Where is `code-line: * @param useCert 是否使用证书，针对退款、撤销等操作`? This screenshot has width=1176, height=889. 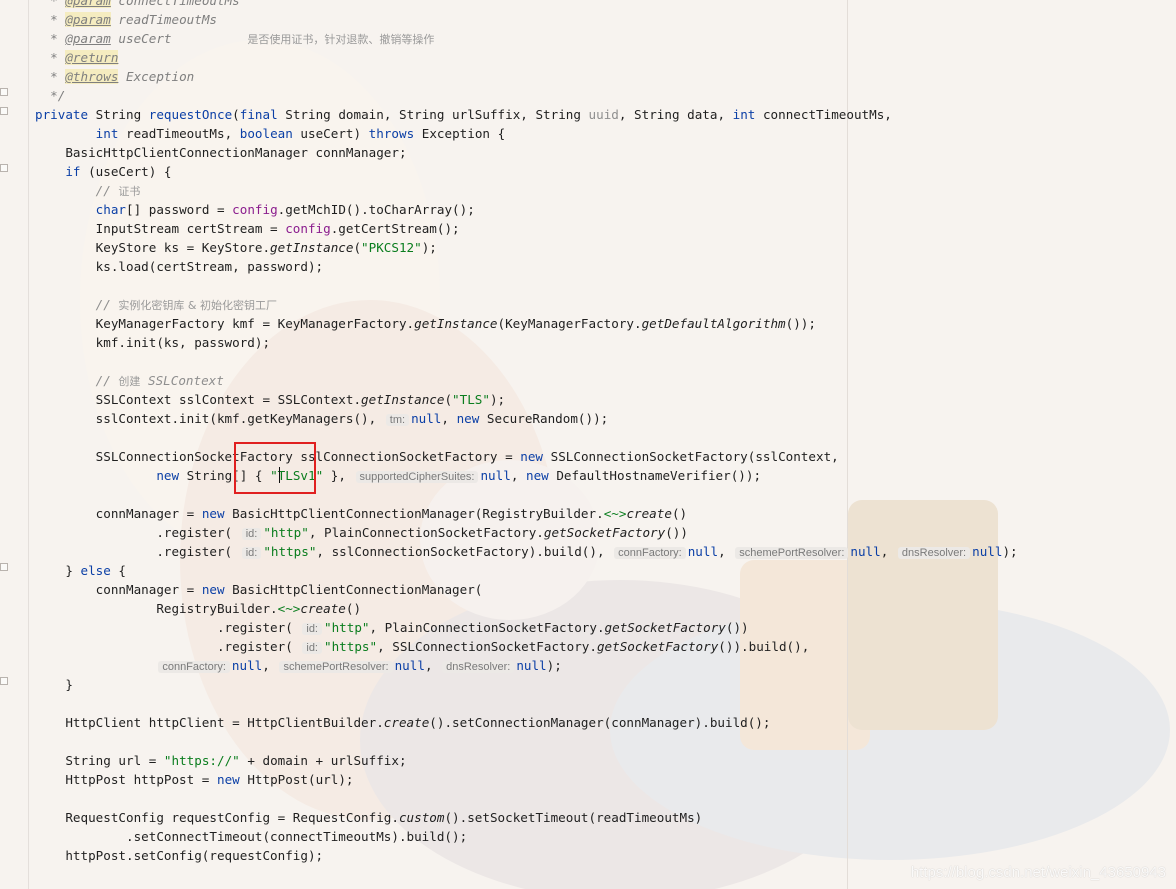
code-line: * @param useCert 是否使用证书，针对退款、撤销等操作 is located at coordinates (234, 38).